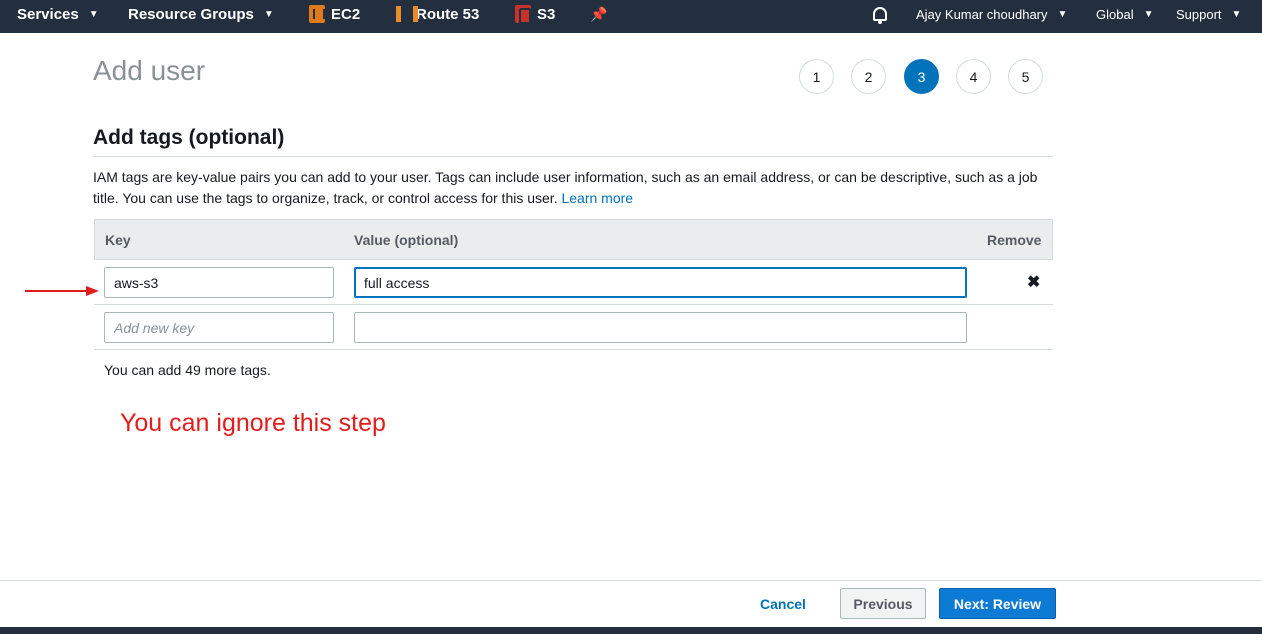 The image size is (1262, 634). What do you see at coordinates (62, 291) in the screenshot?
I see `red-arrow-annotation` at bounding box center [62, 291].